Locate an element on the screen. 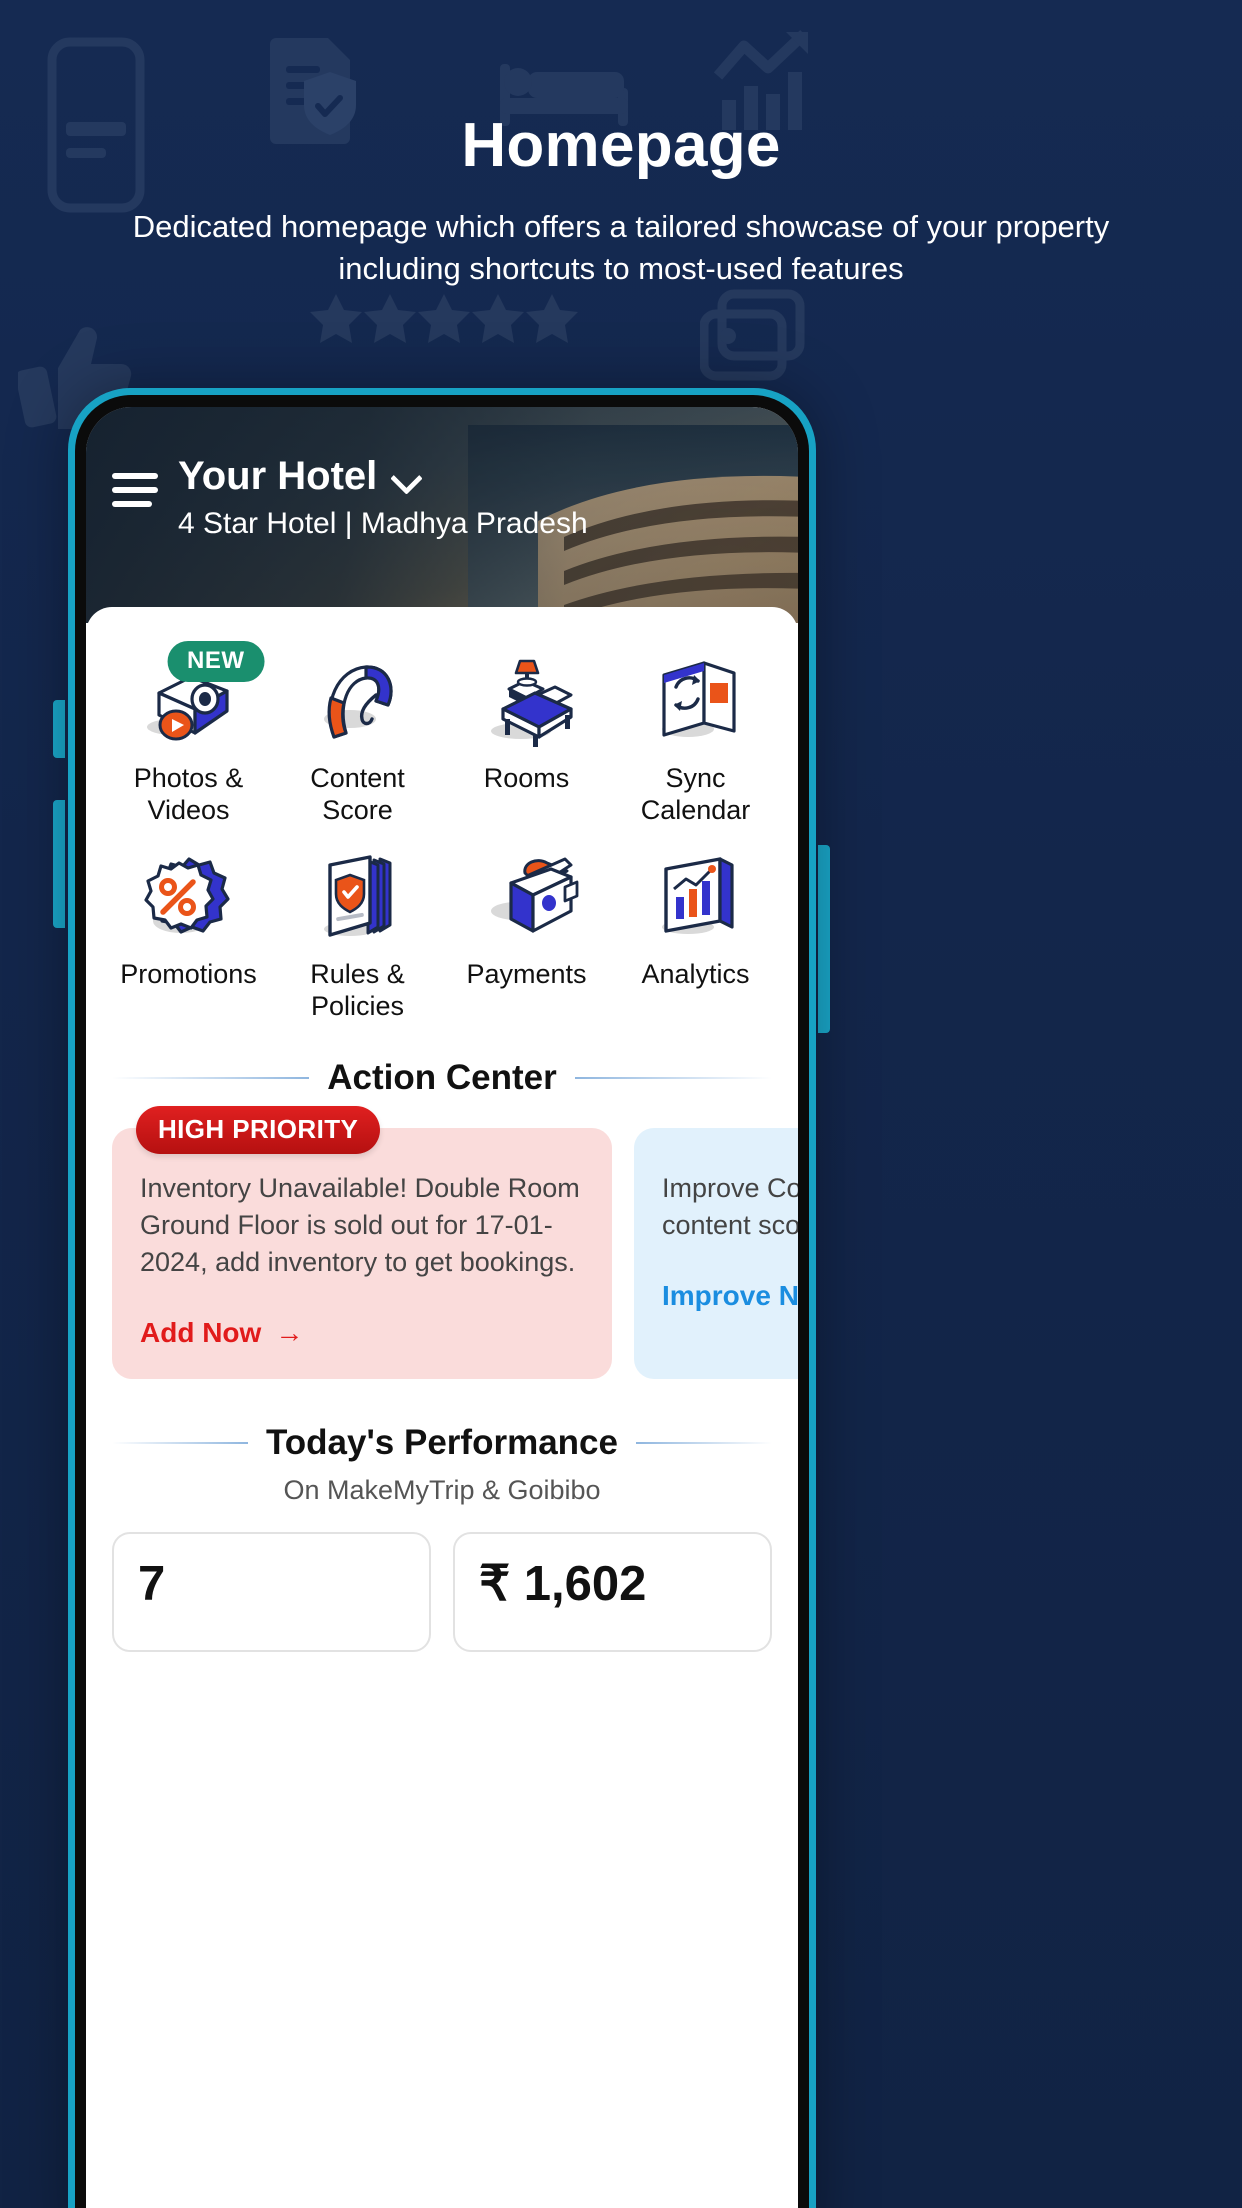  shortcut-rooms: Rooms is located at coordinates (526, 738).